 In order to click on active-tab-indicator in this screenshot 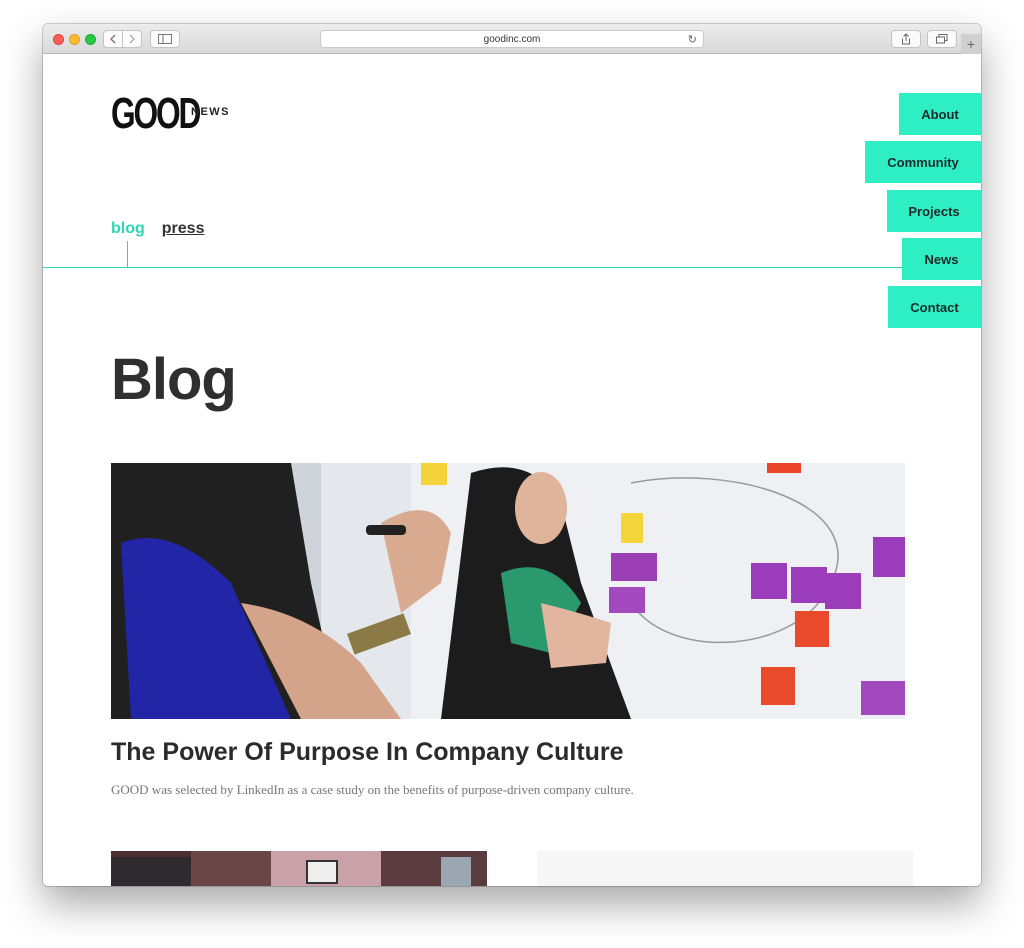, I will do `click(127, 254)`.